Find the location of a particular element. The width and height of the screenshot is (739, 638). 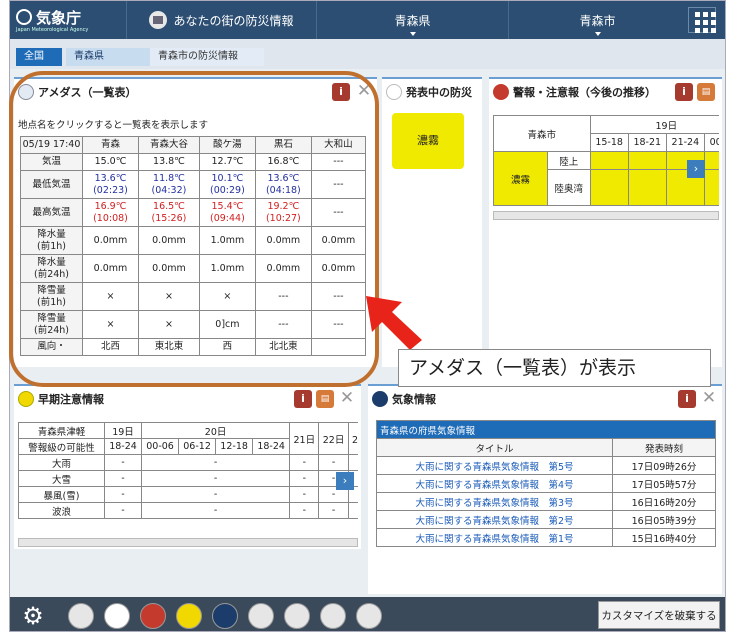

logo-text: 気象庁 is located at coordinates (59, 18).